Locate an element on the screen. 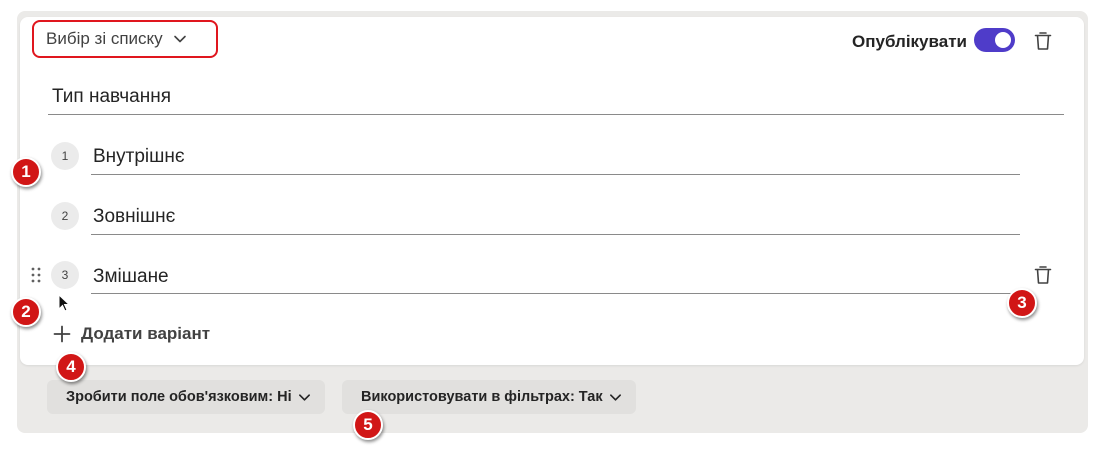 The image size is (1097, 450). option-number-badge: 2 is located at coordinates (65, 216).